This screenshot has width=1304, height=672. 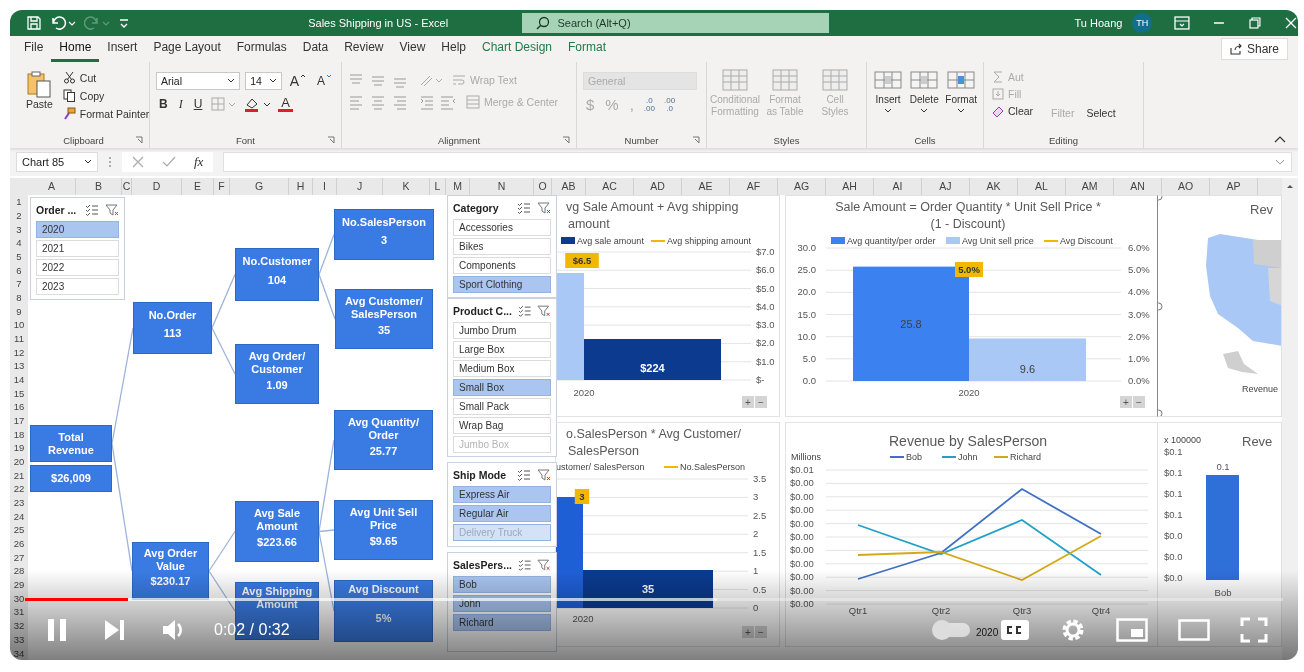 I want to click on chart-area: vg Sale Amount + Avg shipping amount Avg sale amount Avg shipping amount $7.0 $6.0 $5.0 $4.0 $3.0 $2.0 $1.0 $- $224 $6.5 2020 + −, so click(x=667, y=306).